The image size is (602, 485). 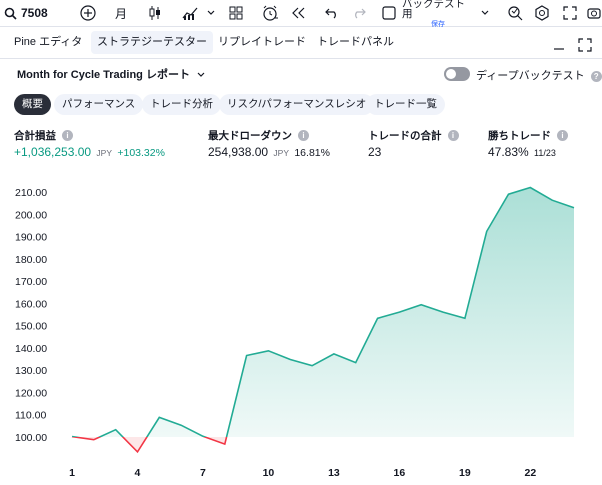 What do you see at coordinates (10, 13) in the screenshot?
I see `search-icon` at bounding box center [10, 13].